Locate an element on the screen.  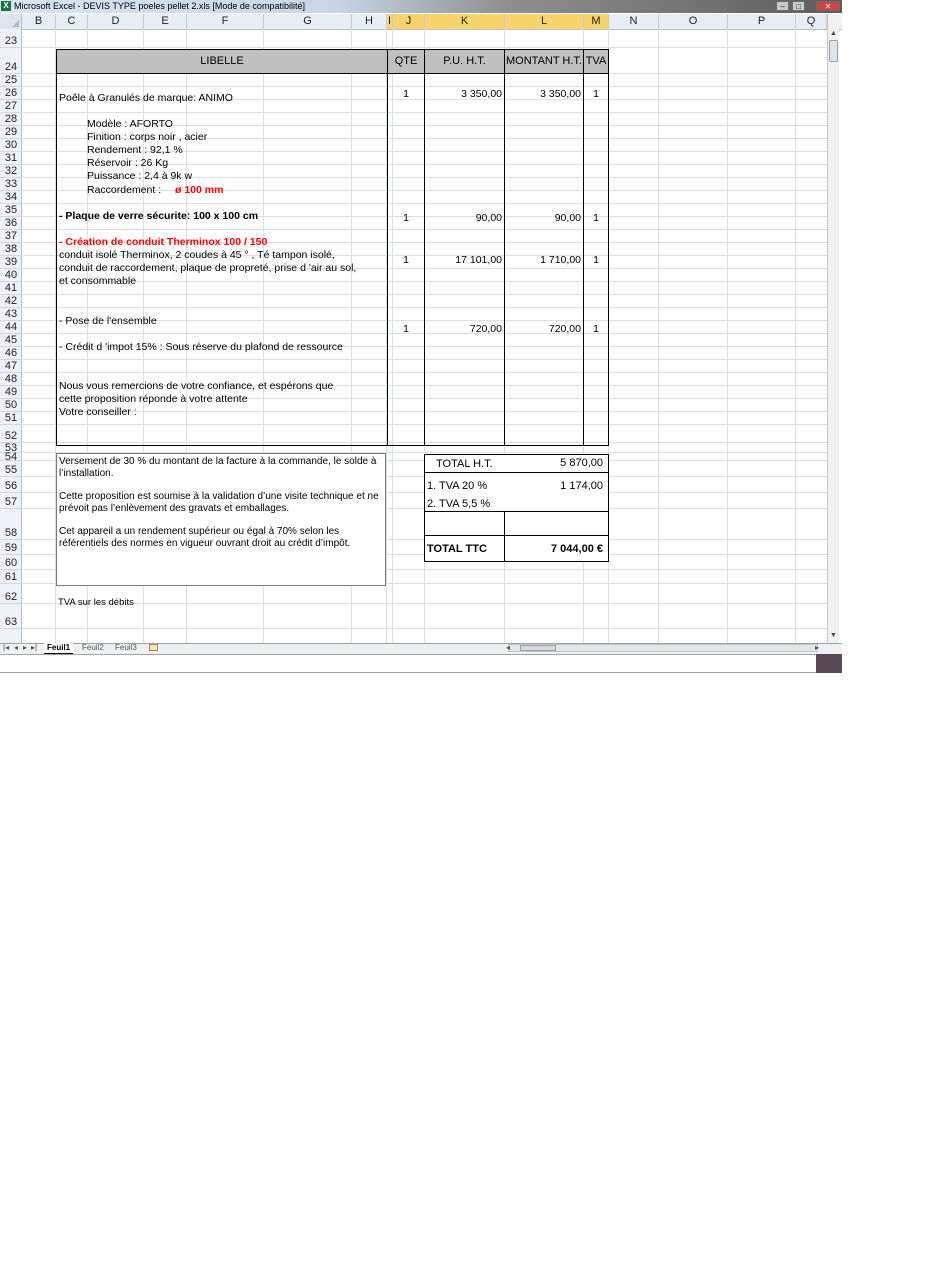
column-header-c: C is located at coordinates (72, 21).